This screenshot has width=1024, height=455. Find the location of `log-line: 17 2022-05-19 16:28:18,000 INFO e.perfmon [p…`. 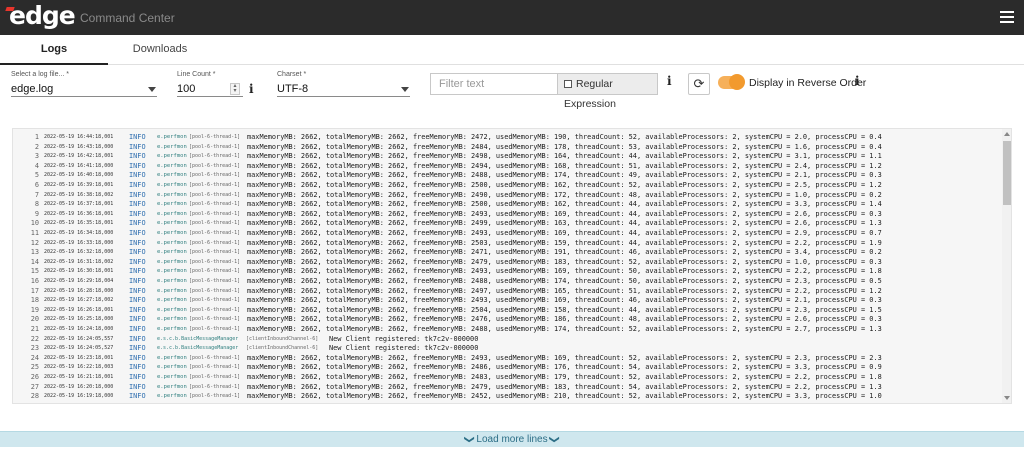

log-line: 17 2022-05-19 16:28:18,000 INFO e.perfmon [p… is located at coordinates (507, 291).